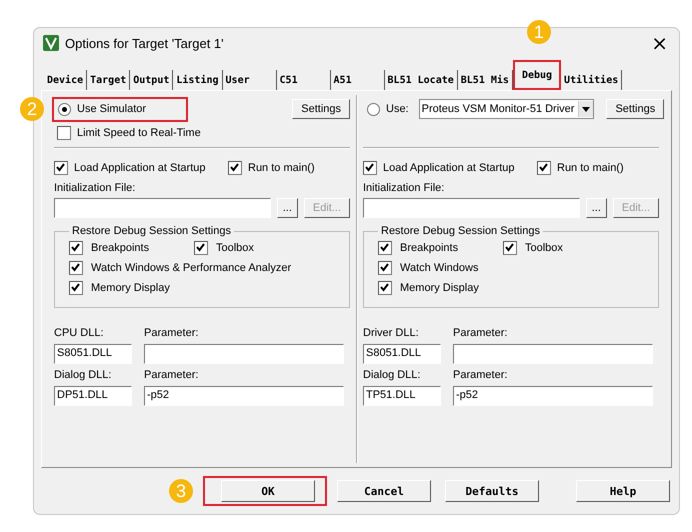 This screenshot has height=532, width=692. I want to click on driver-dropdown: Proteus VSM Monitor-51 Driver, so click(506, 109).